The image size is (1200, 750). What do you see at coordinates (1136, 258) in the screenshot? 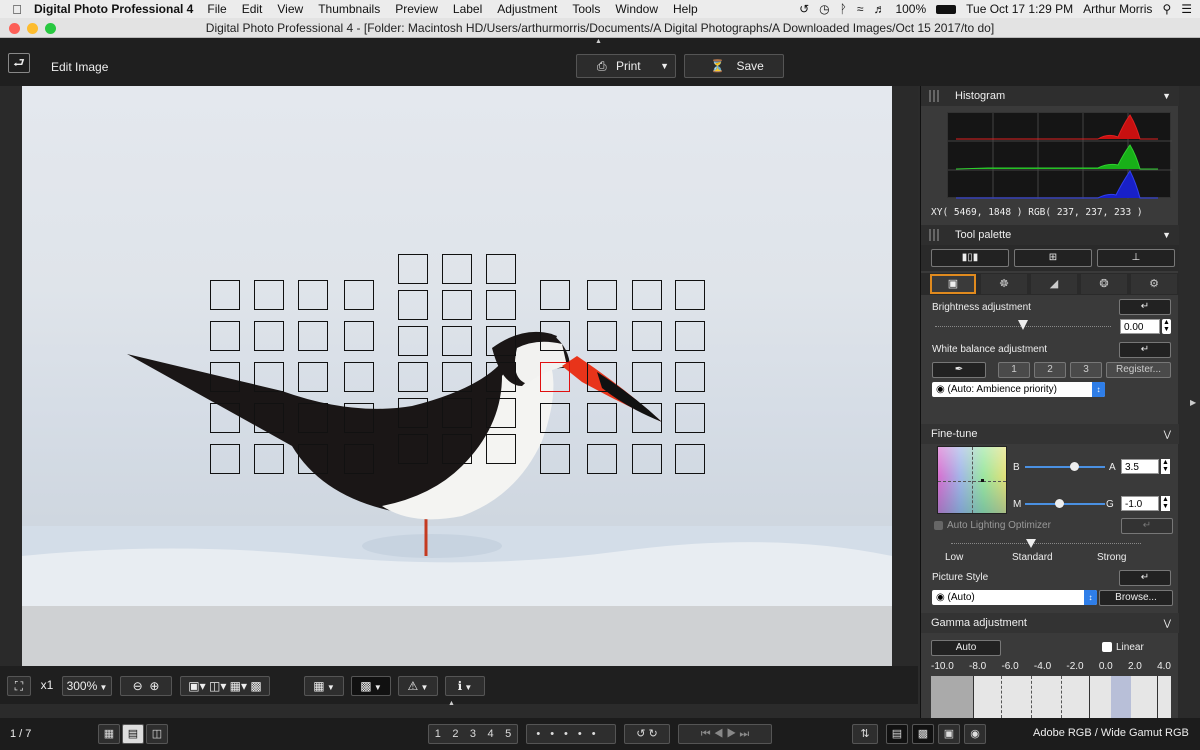
I see `stamp-tool-button: ⊥` at bounding box center [1136, 258].